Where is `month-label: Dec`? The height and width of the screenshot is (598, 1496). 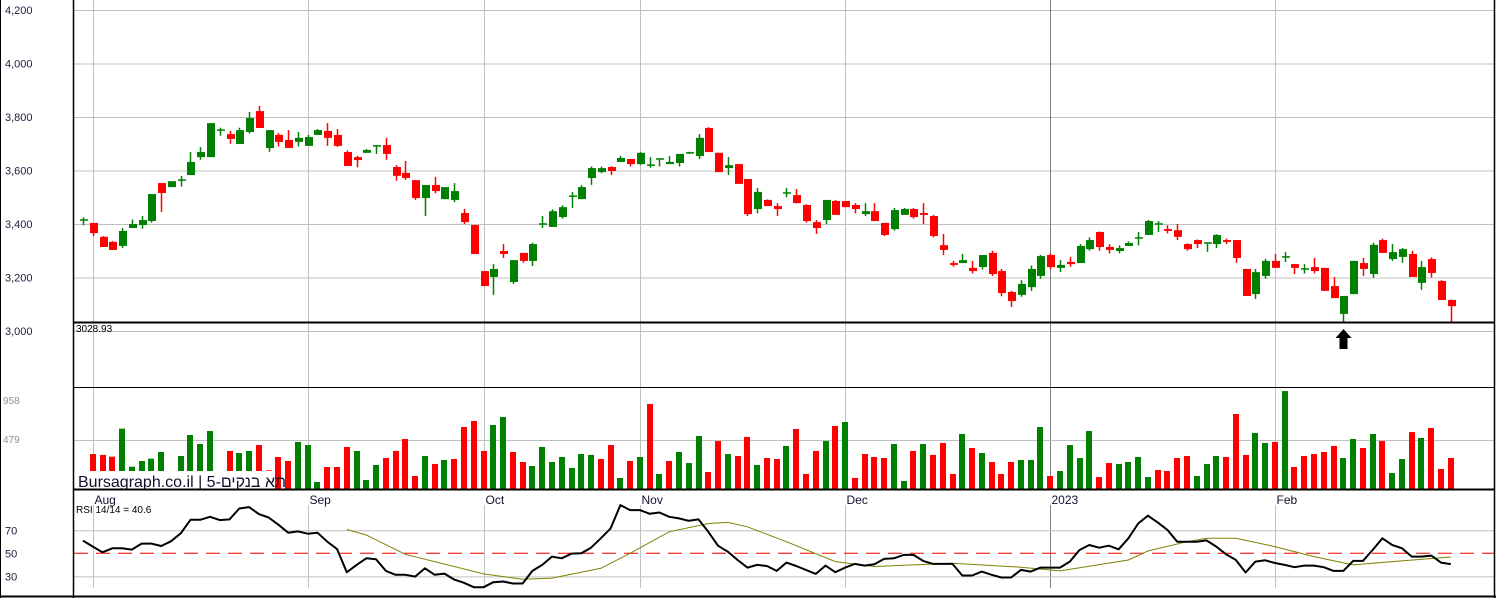
month-label: Dec is located at coordinates (857, 500).